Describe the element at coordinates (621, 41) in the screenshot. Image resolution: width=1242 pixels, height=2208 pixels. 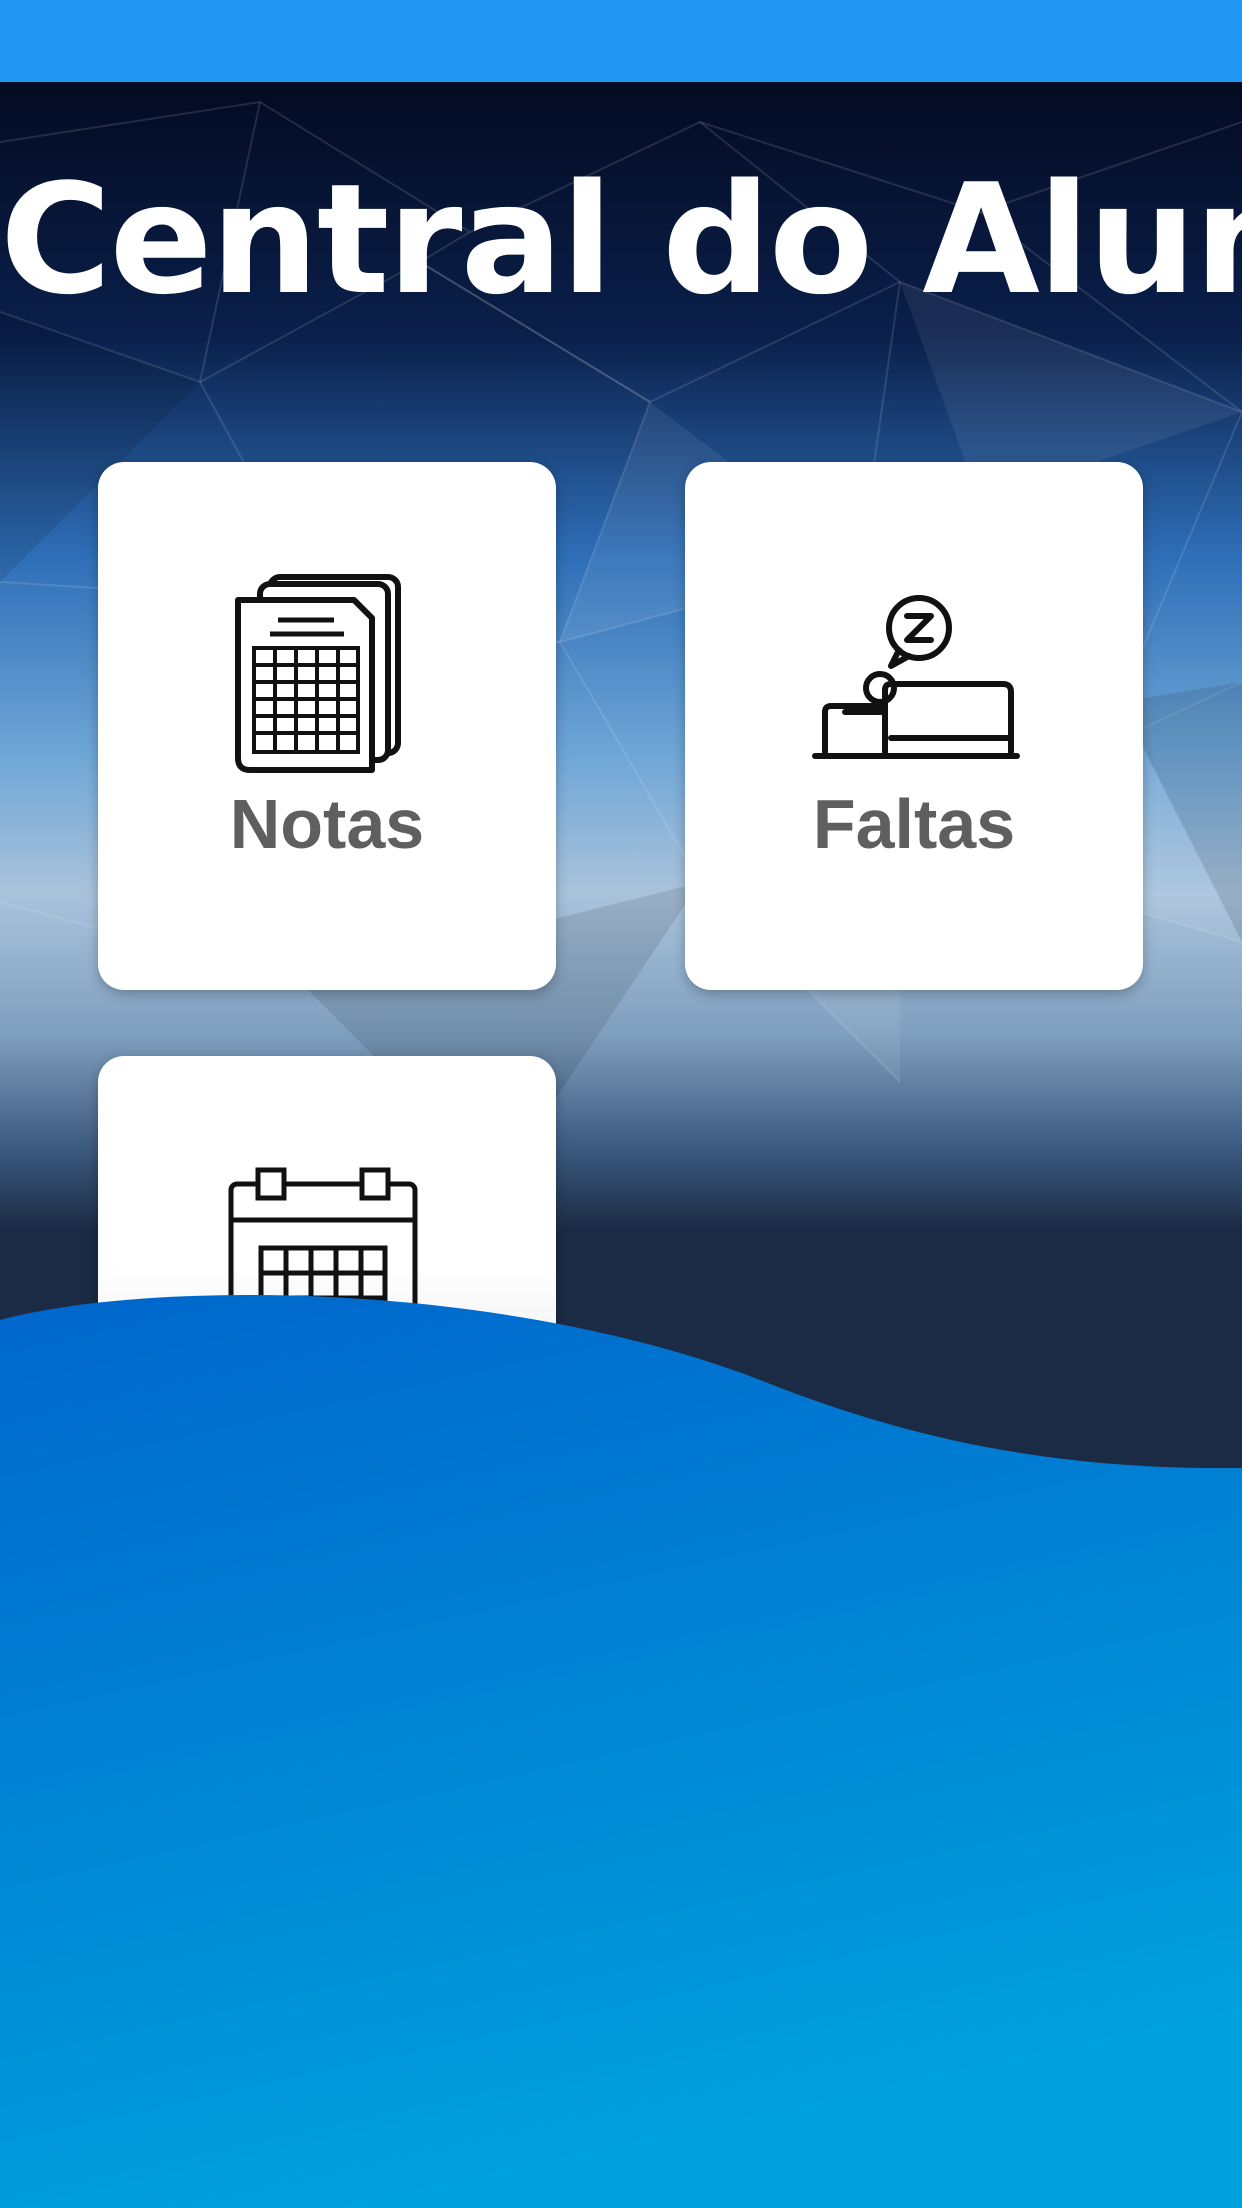
I see `status-bar` at that location.